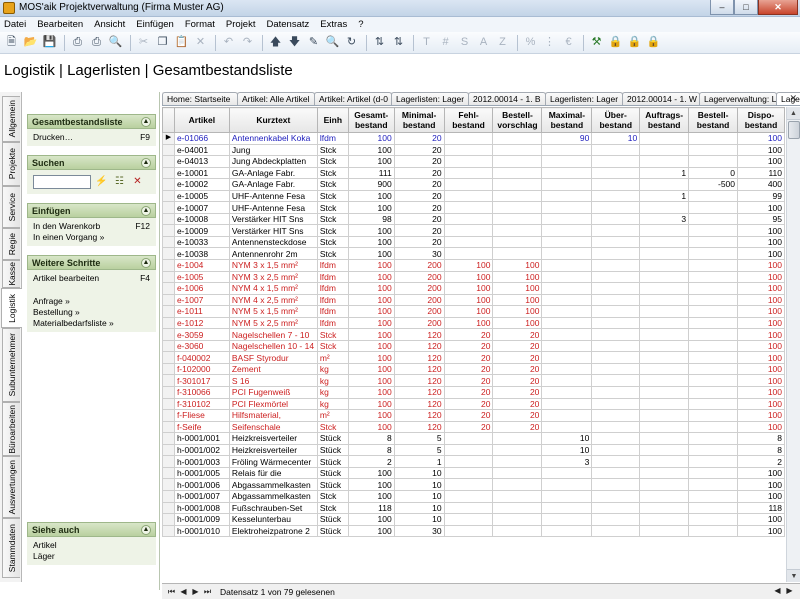  I want to click on table-cell: Antennensteckdose, so click(273, 242).